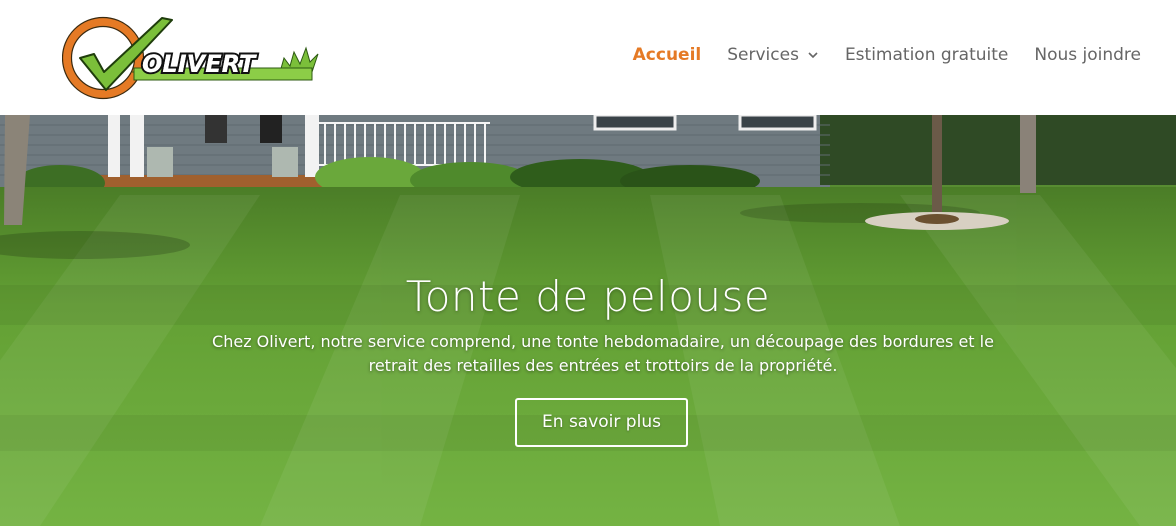  What do you see at coordinates (601, 422) in the screenshot?
I see `learn-more-button: En savoir plus` at bounding box center [601, 422].